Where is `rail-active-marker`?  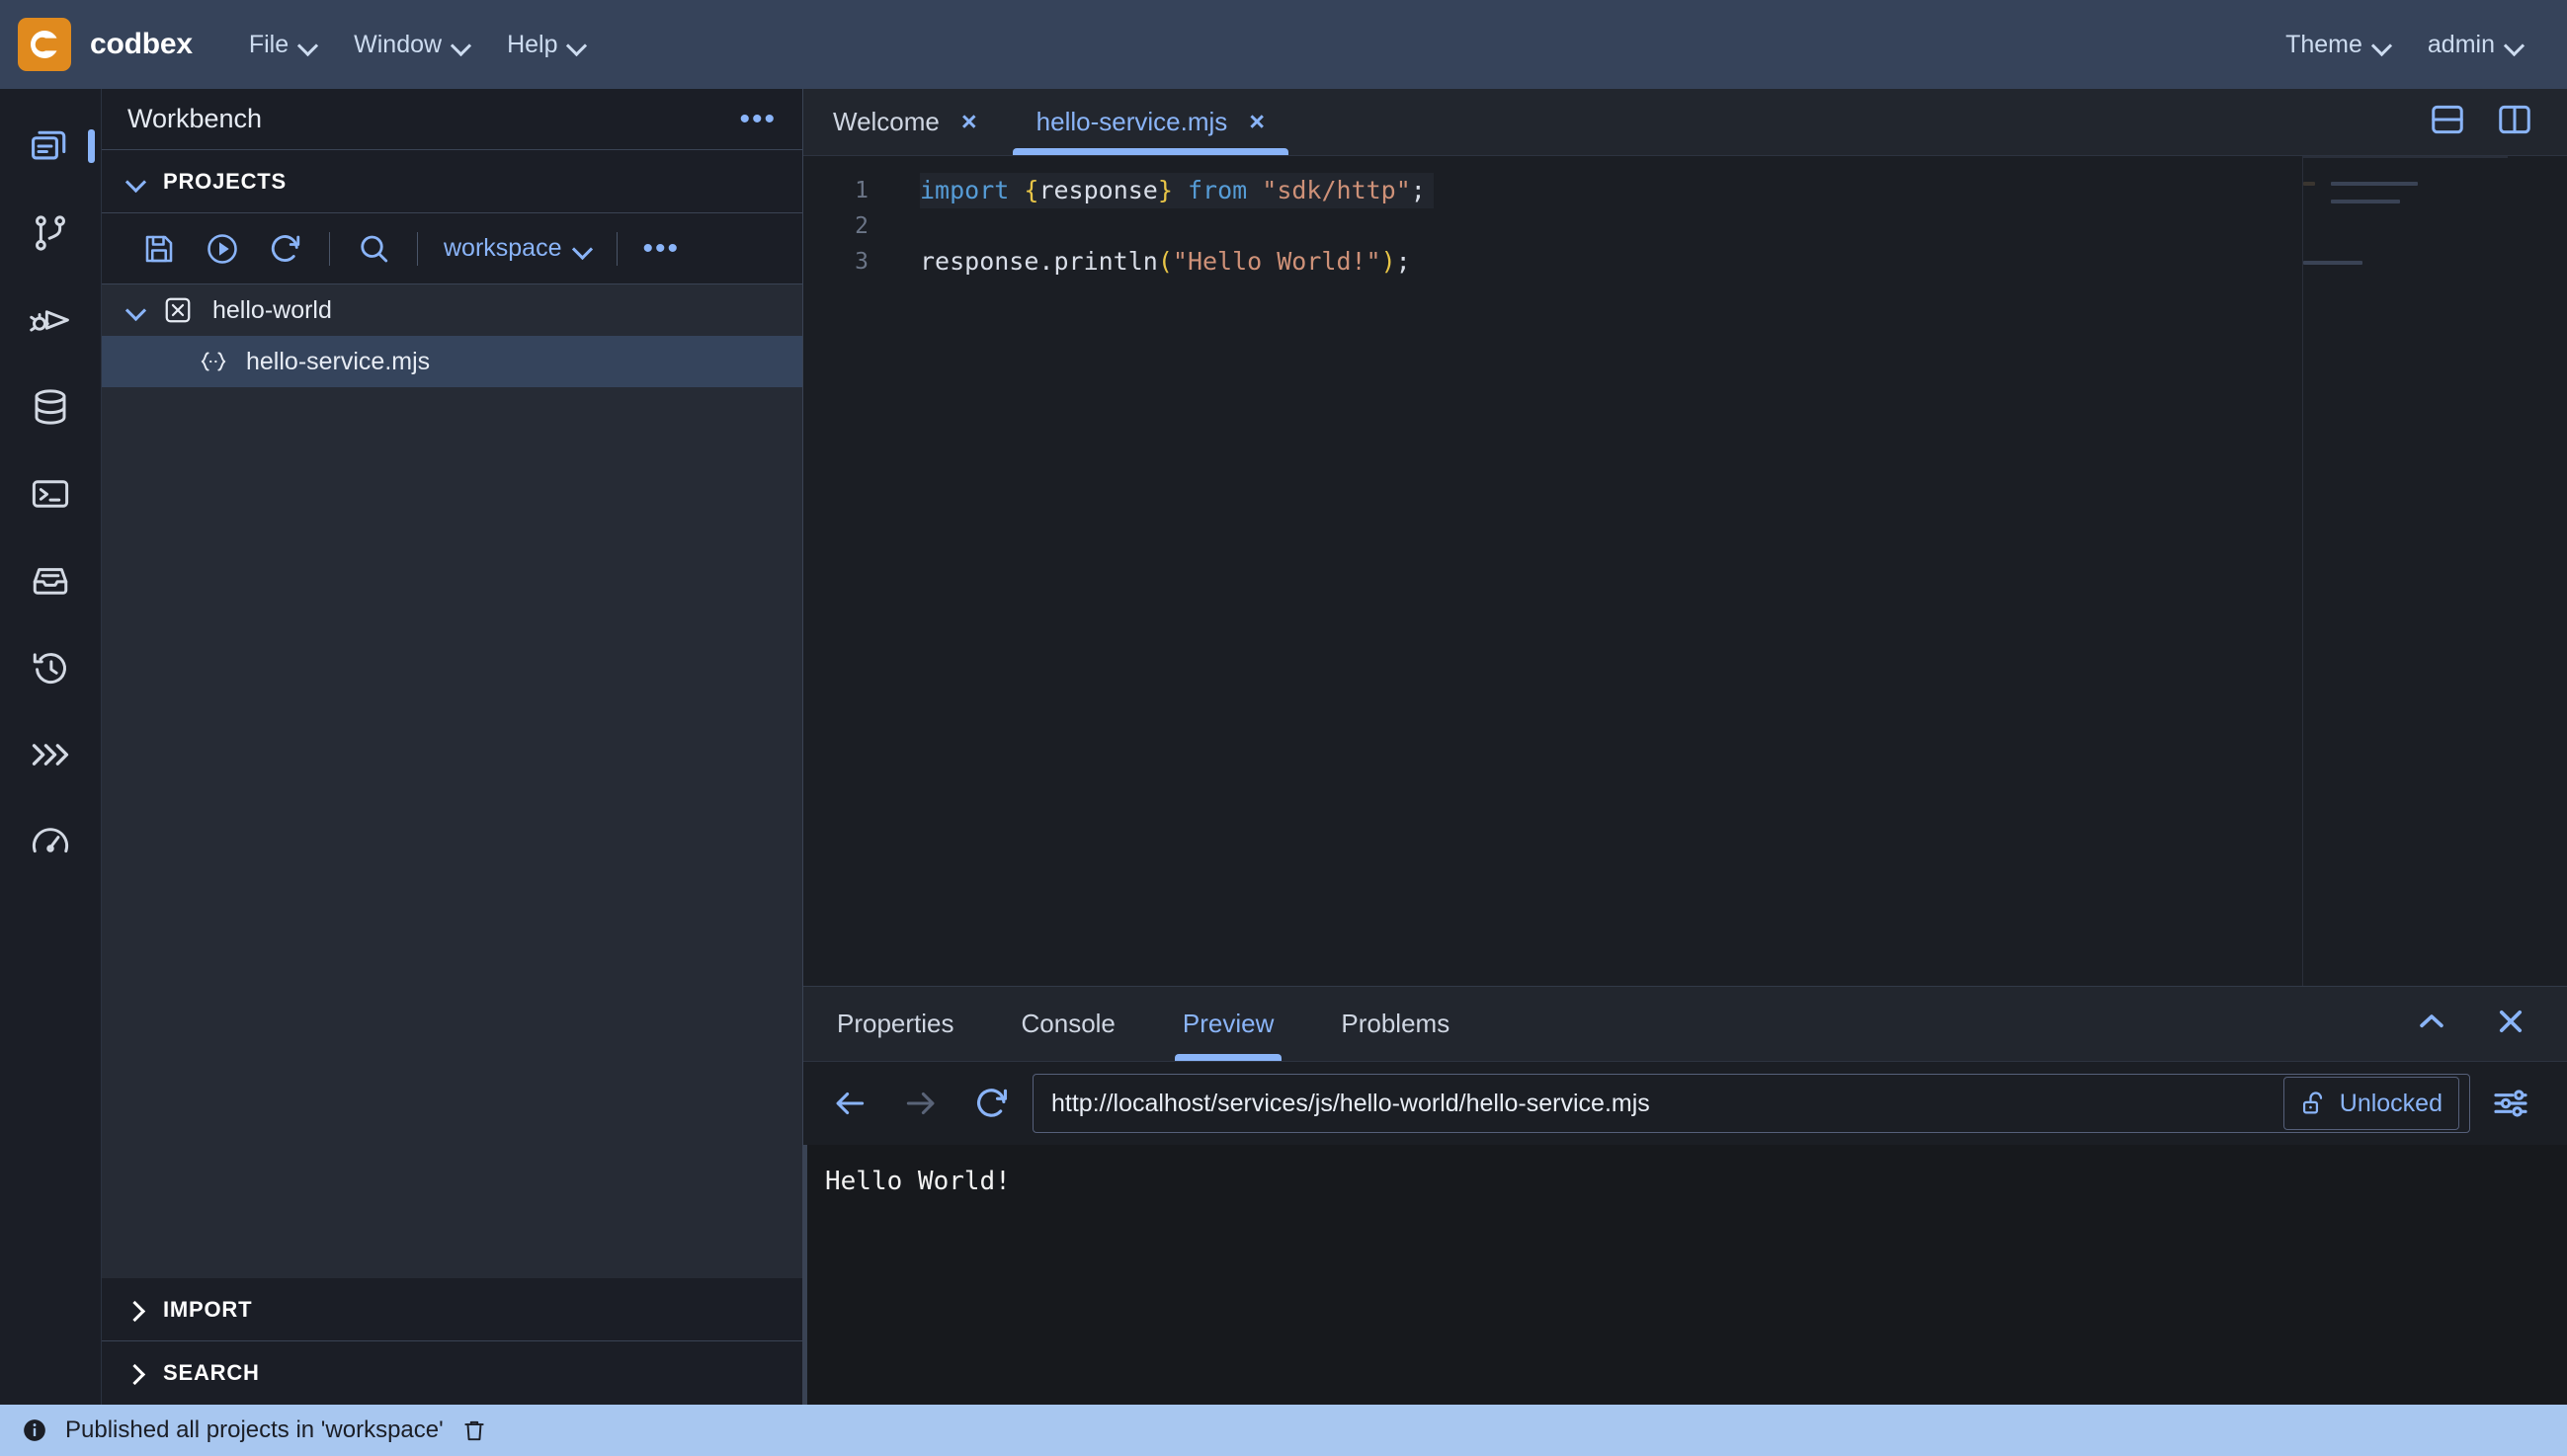 rail-active-marker is located at coordinates (91, 146).